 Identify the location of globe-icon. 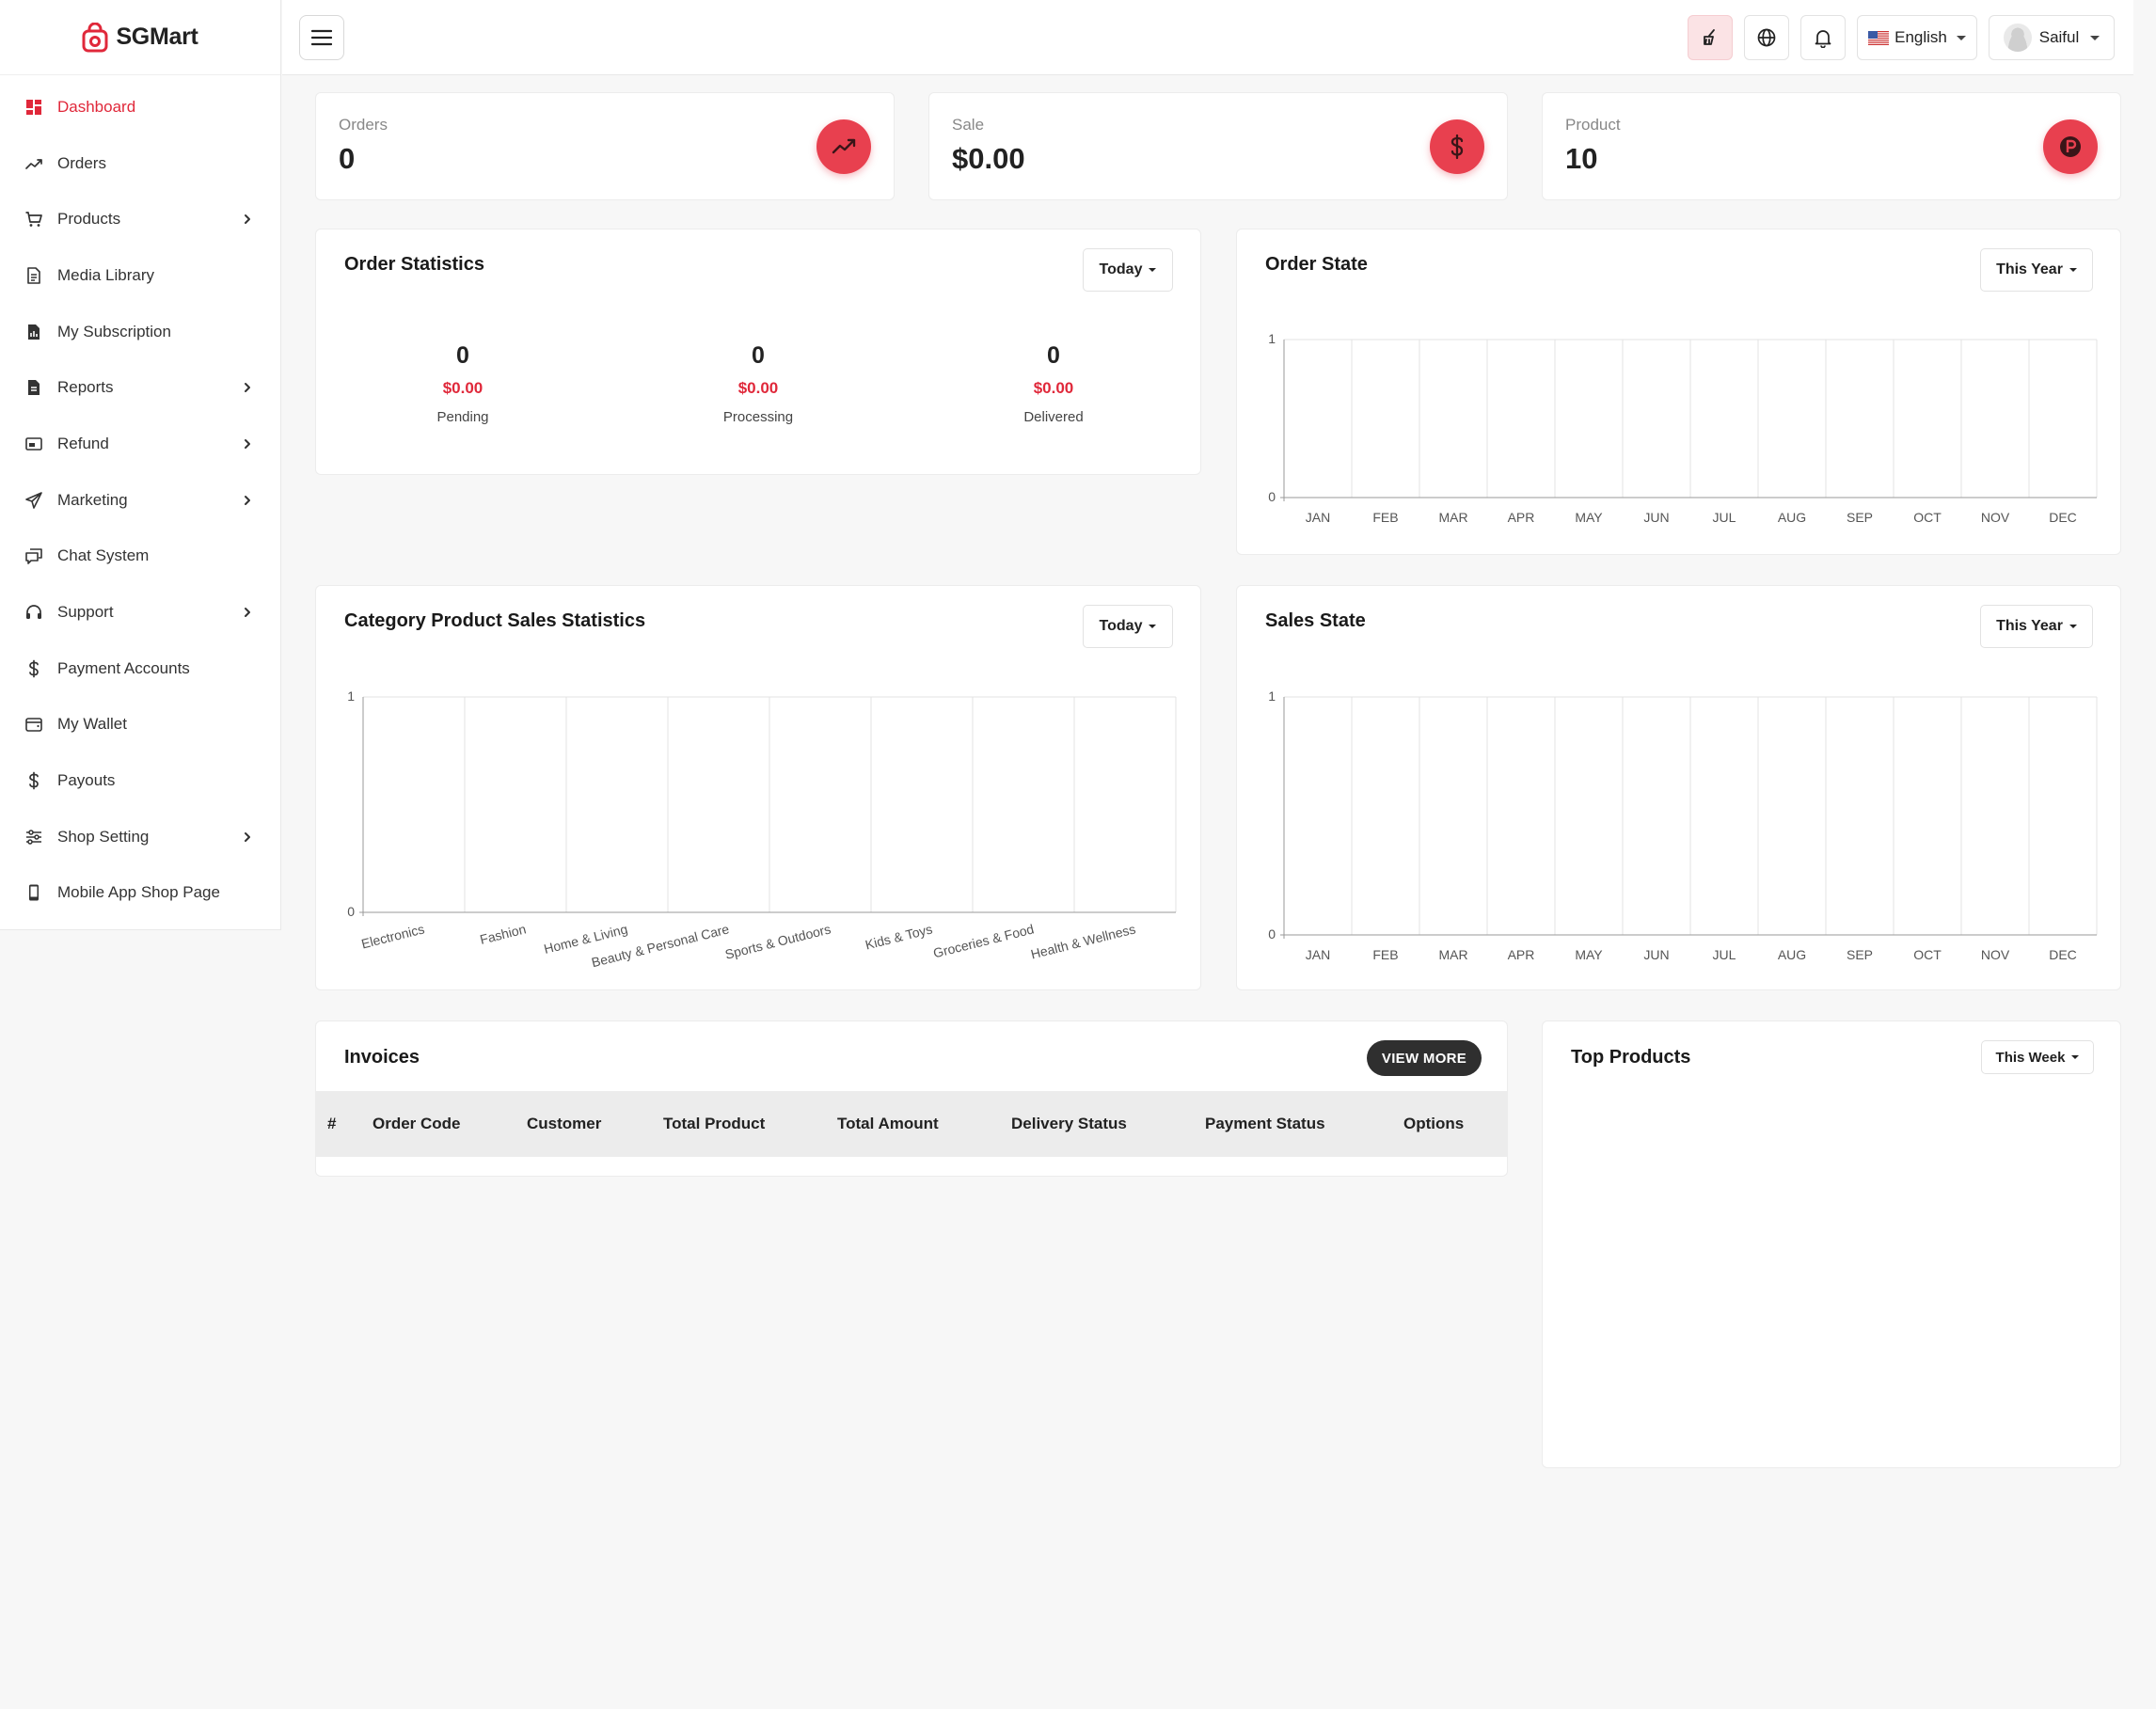
(1766, 37).